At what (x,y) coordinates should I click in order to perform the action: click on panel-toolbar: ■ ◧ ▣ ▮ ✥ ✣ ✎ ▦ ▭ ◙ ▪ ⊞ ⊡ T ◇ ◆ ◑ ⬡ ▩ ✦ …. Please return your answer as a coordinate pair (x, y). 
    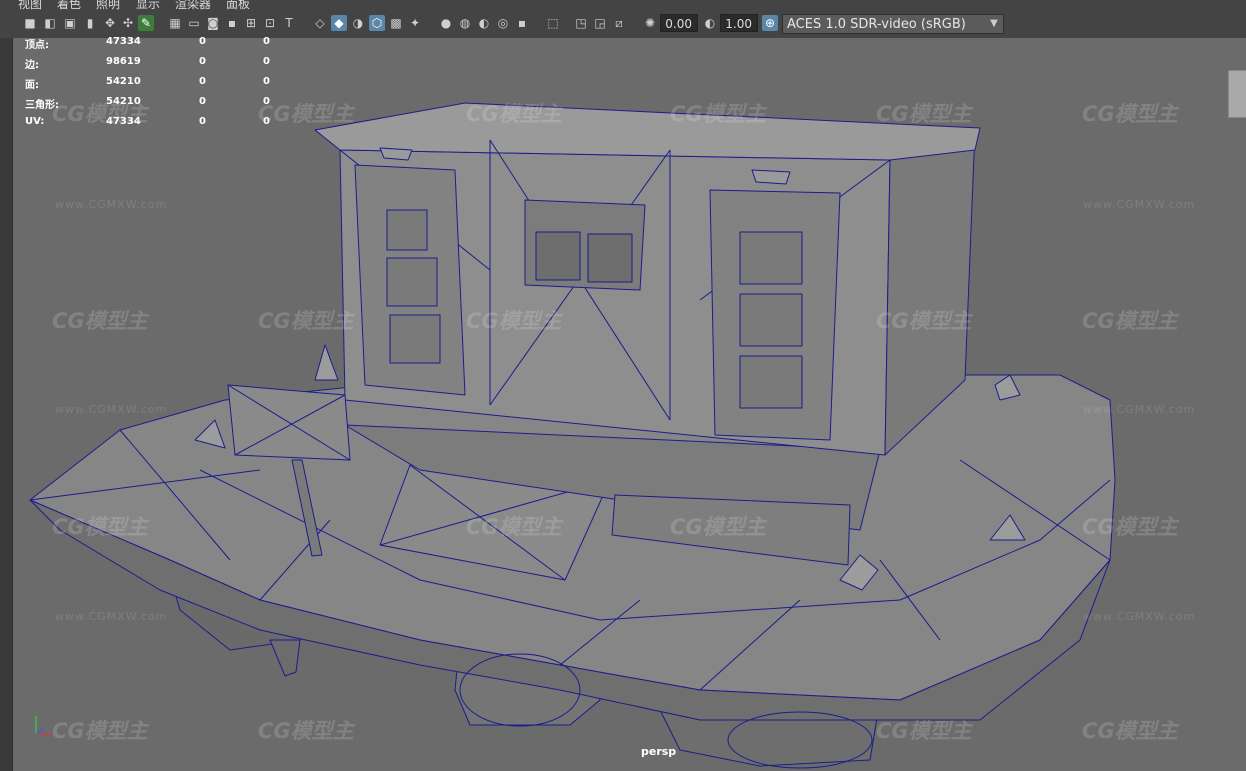
    Looking at the image, I should click on (623, 24).